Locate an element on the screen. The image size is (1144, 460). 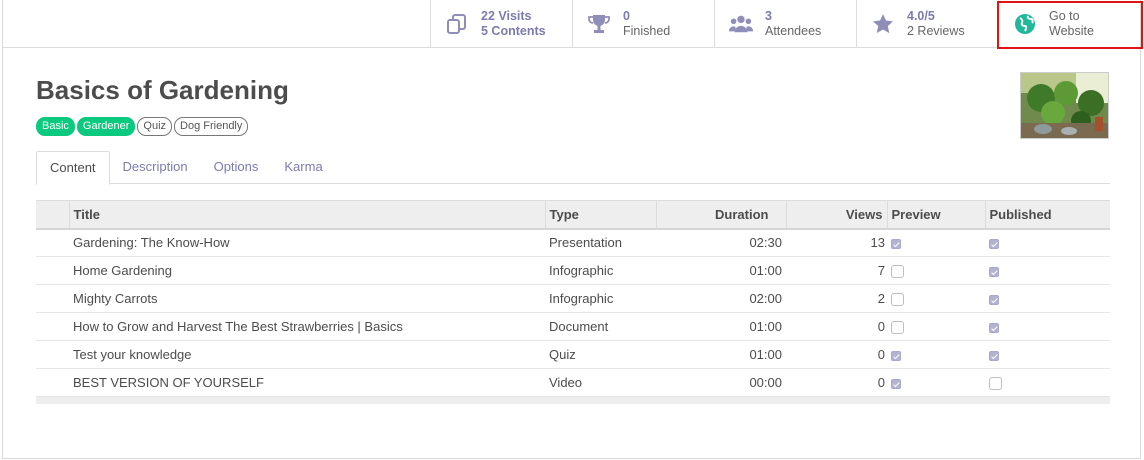
finished-count: 0 is located at coordinates (626, 15).